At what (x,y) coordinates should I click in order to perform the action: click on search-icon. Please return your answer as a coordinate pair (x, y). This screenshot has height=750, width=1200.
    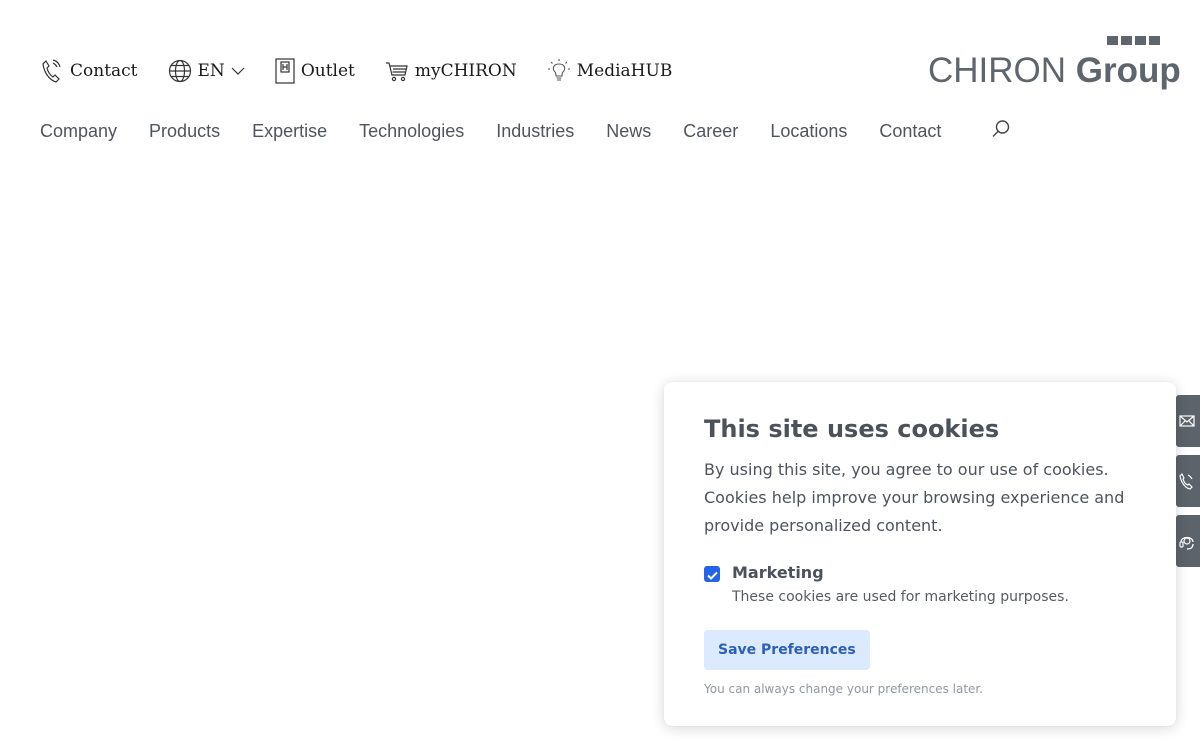
    Looking at the image, I should click on (1001, 131).